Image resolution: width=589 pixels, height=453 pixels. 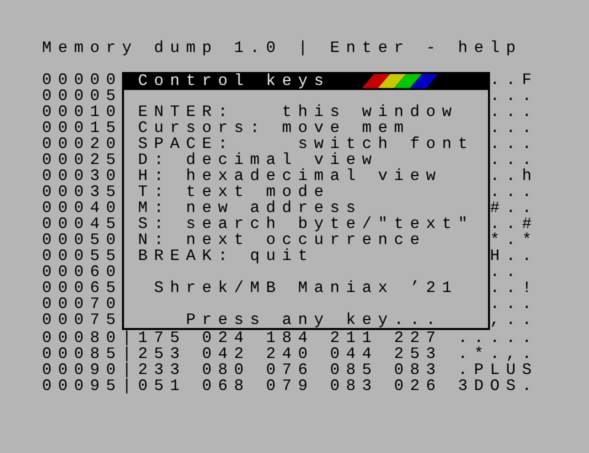 What do you see at coordinates (514, 176) in the screenshot?
I see `ascii-cell: ..h` at bounding box center [514, 176].